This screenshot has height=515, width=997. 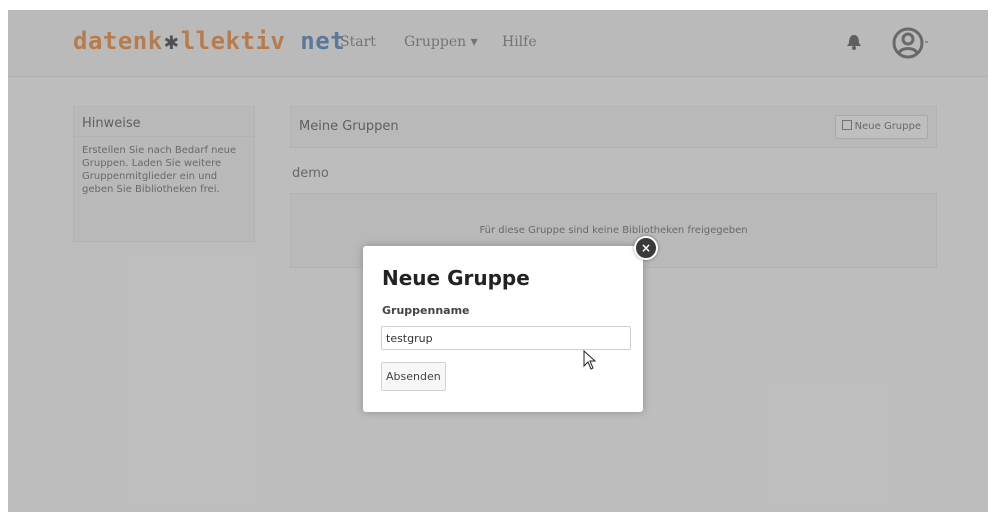 I want to click on close-icon: ×, so click(x=646, y=248).